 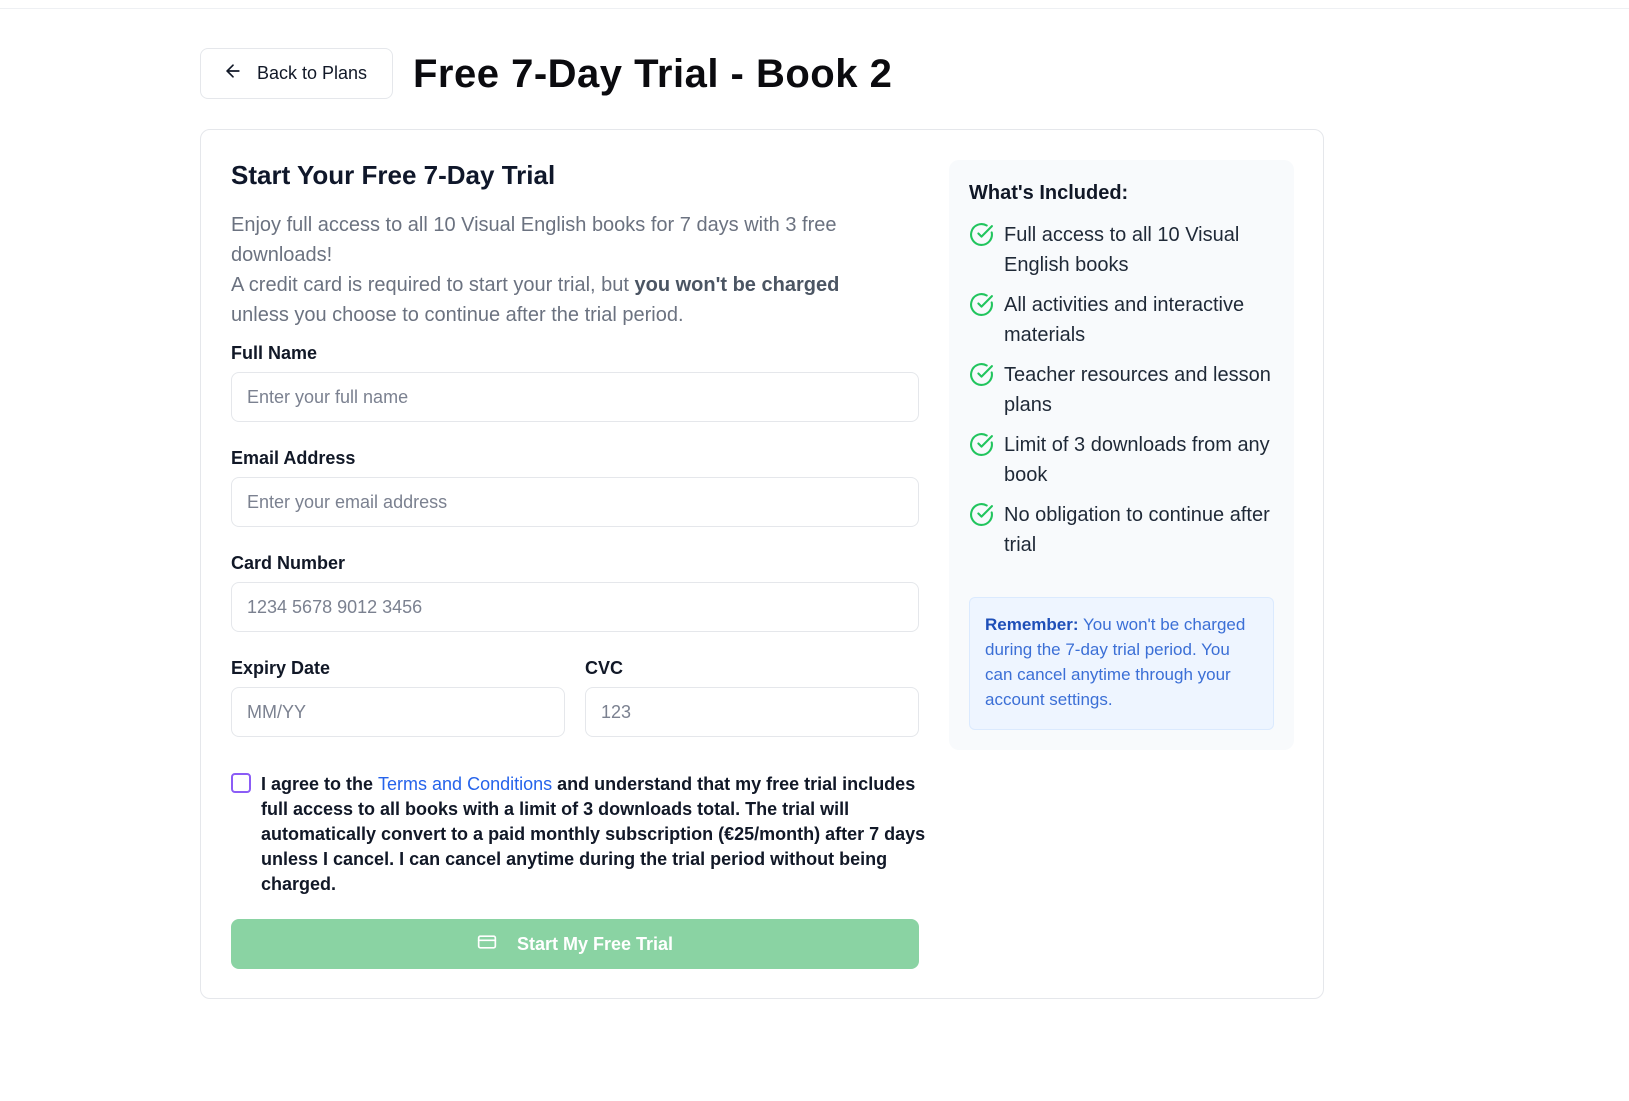 I want to click on arrow-left-icon, so click(x=233, y=73).